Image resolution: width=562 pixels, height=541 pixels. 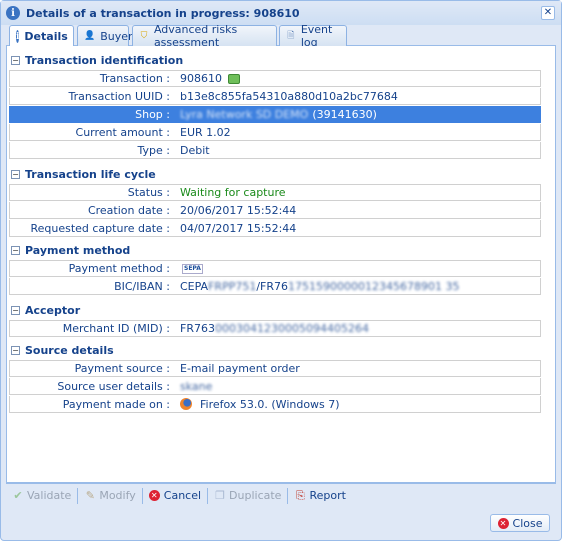 What do you see at coordinates (232, 286) in the screenshot?
I see `bic-masked: FRPP751` at bounding box center [232, 286].